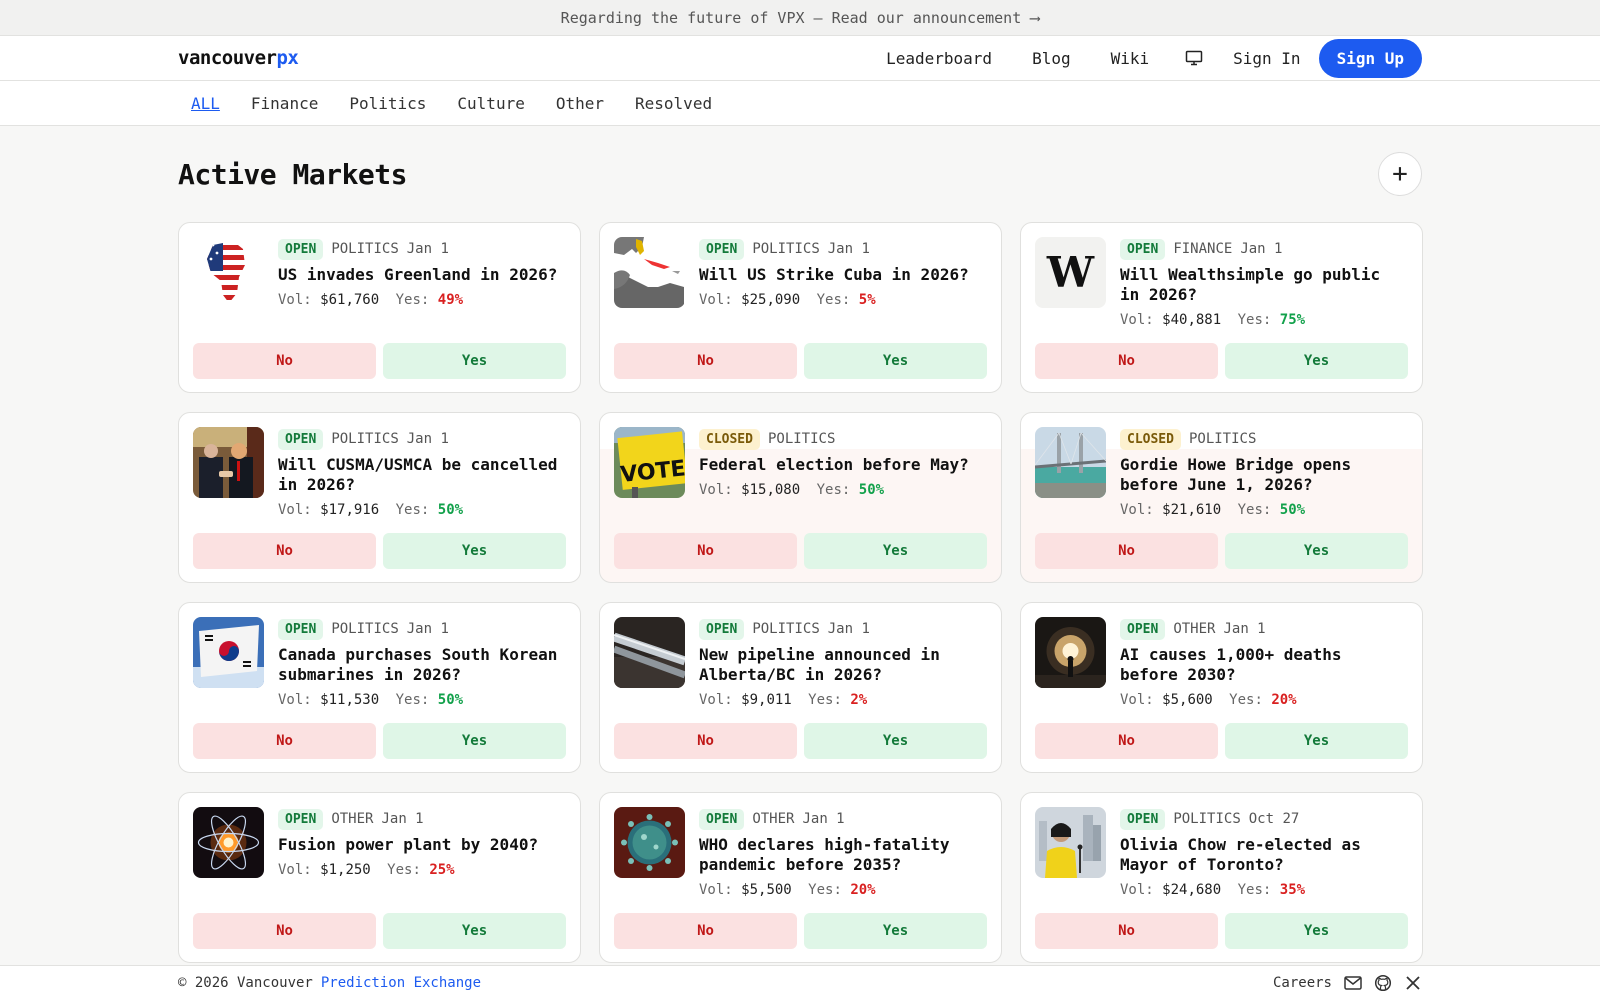 The width and height of the screenshot is (1600, 1000). I want to click on prediction-exchange-link: Prediction Exchange, so click(401, 983).